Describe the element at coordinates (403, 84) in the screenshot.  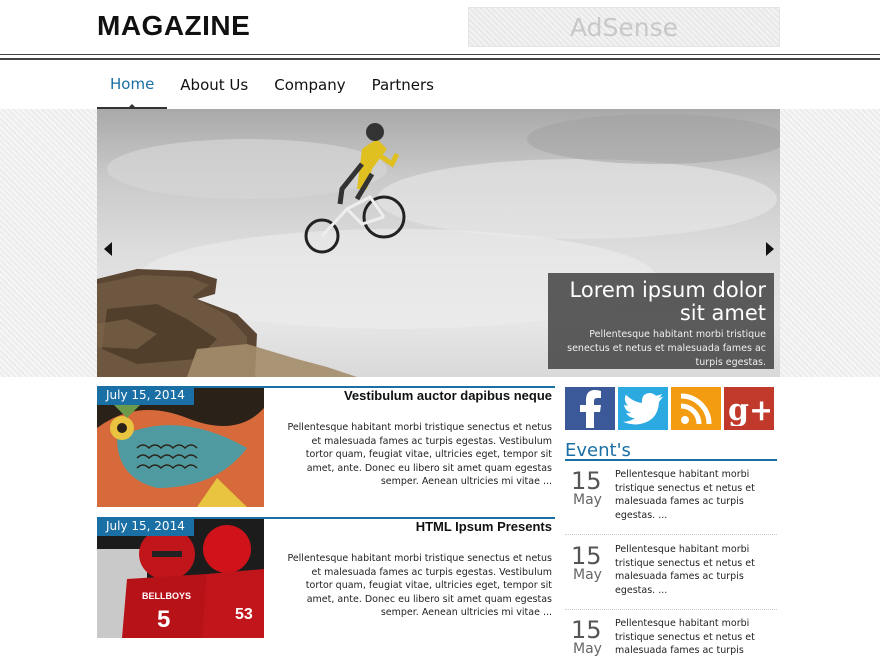
I see `nav-item-partners: Partners` at that location.